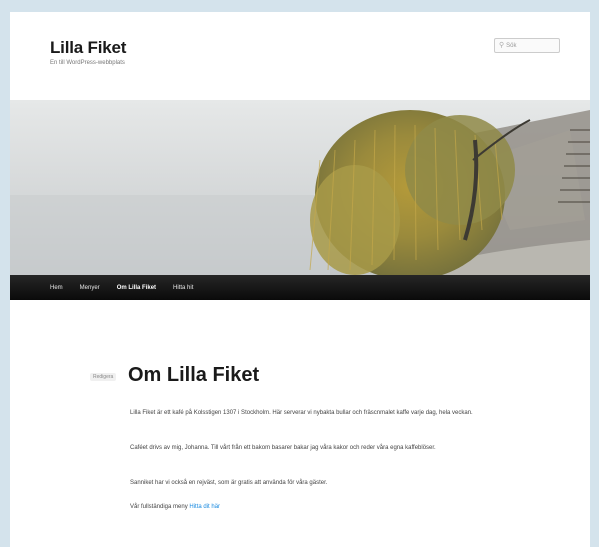  I want to click on page-title: Om Lilla Fiket, so click(194, 375).